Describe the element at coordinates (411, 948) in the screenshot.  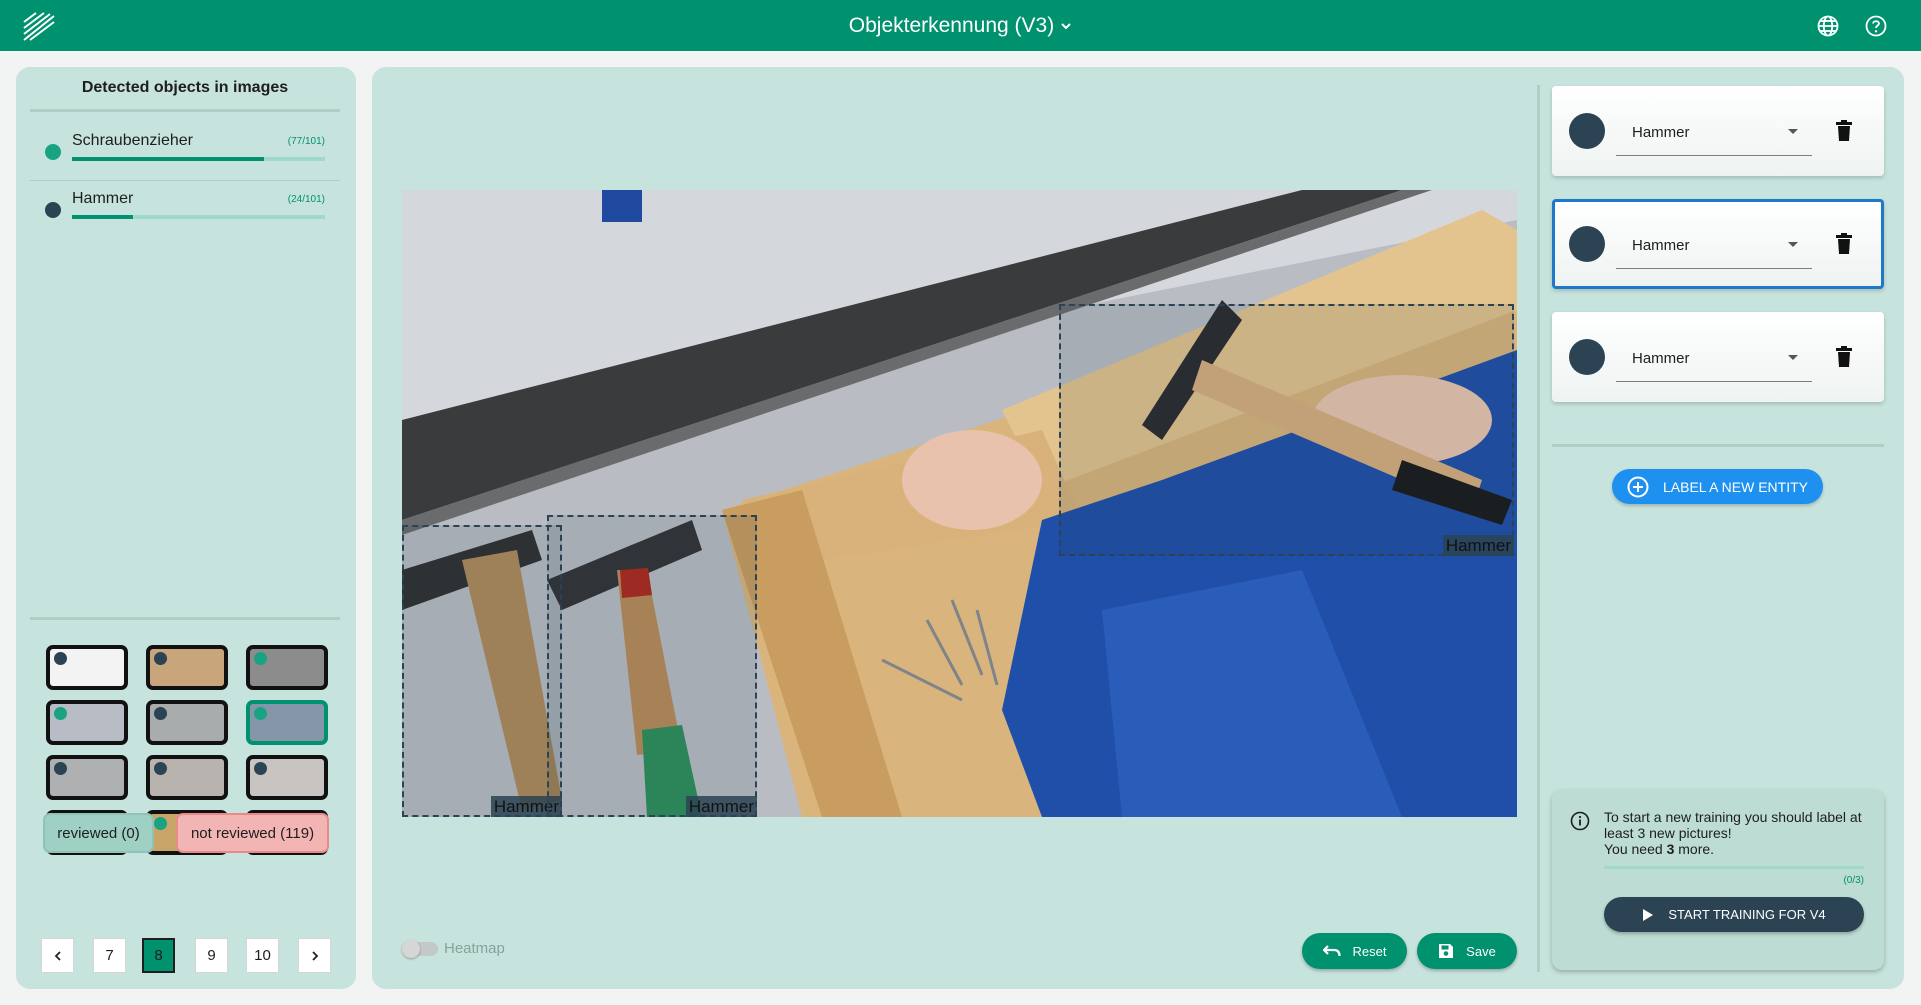
I see `switch-knob` at that location.